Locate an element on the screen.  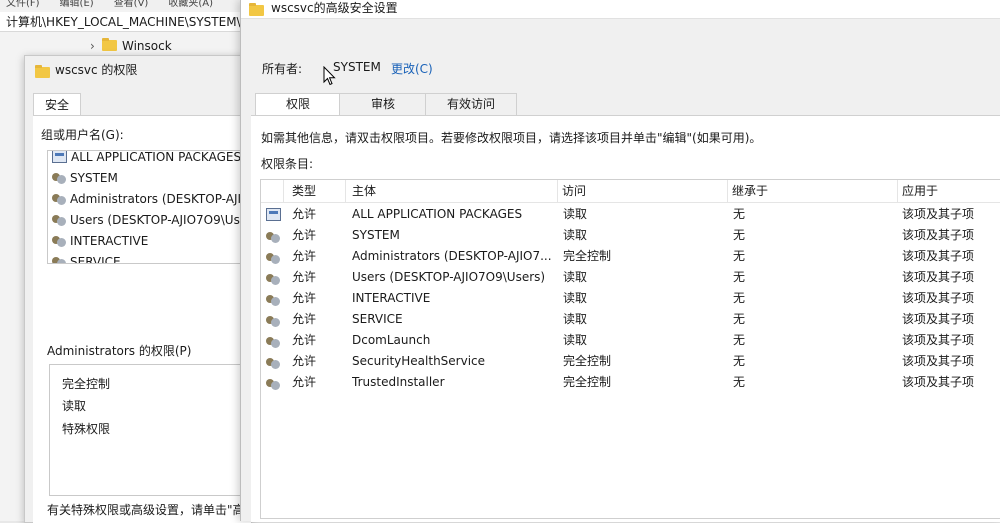
mouse-cursor-icon is located at coordinates (329, 76).